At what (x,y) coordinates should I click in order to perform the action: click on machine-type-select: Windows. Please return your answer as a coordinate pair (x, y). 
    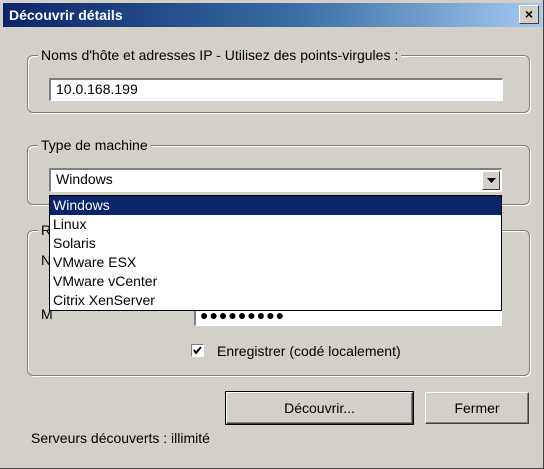
    Looking at the image, I should click on (275, 180).